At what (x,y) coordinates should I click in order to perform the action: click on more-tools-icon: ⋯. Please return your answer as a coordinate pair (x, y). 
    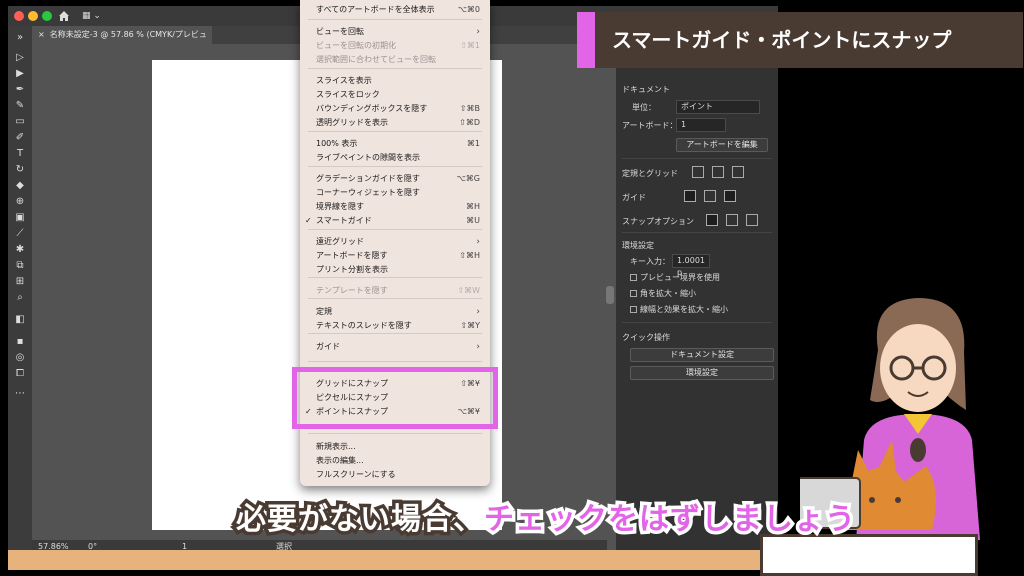
    Looking at the image, I should click on (20, 394).